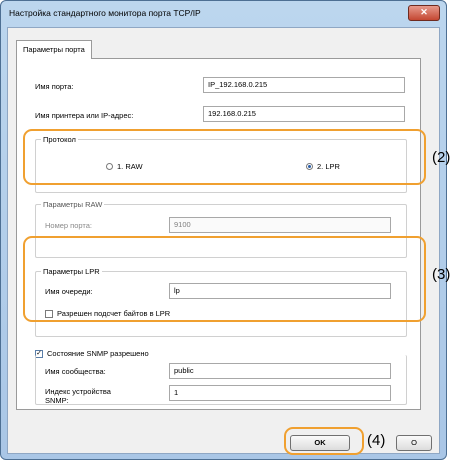 Image resolution: width=461 pixels, height=473 pixels. Describe the element at coordinates (324, 441) in the screenshot. I see `ok-button-highlight` at that location.